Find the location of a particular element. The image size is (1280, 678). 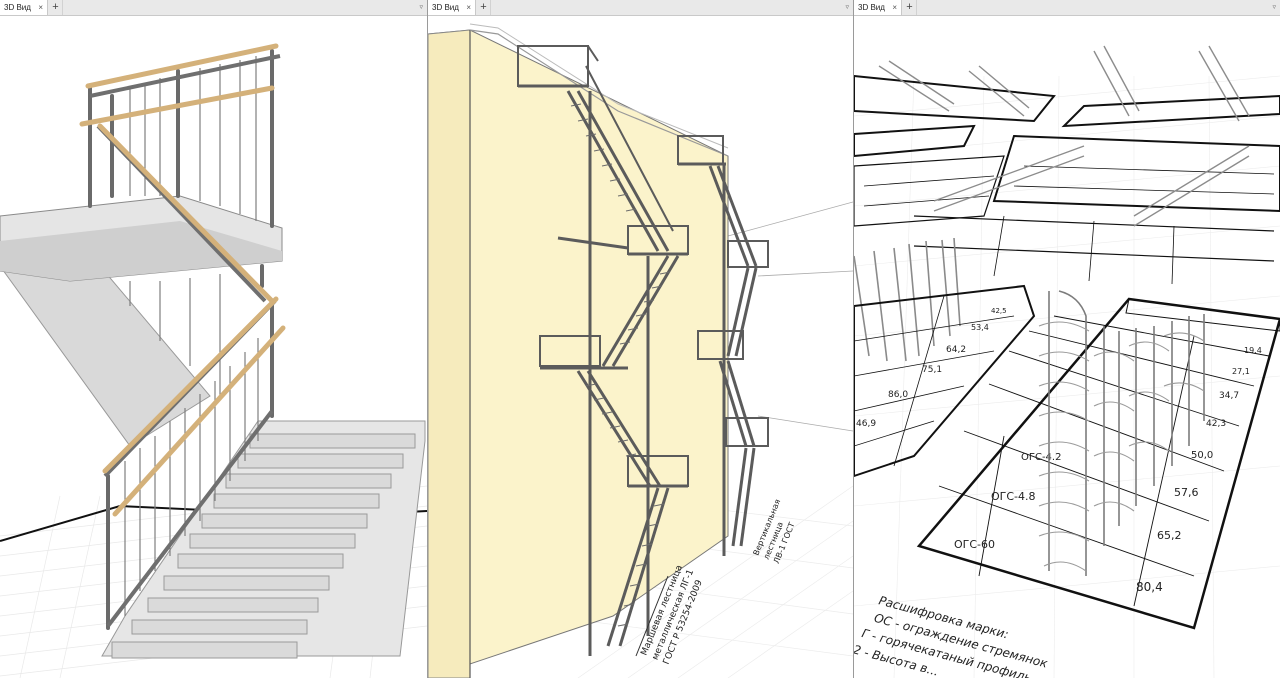

value-cell-4: 42,3 is located at coordinates (1216, 424).